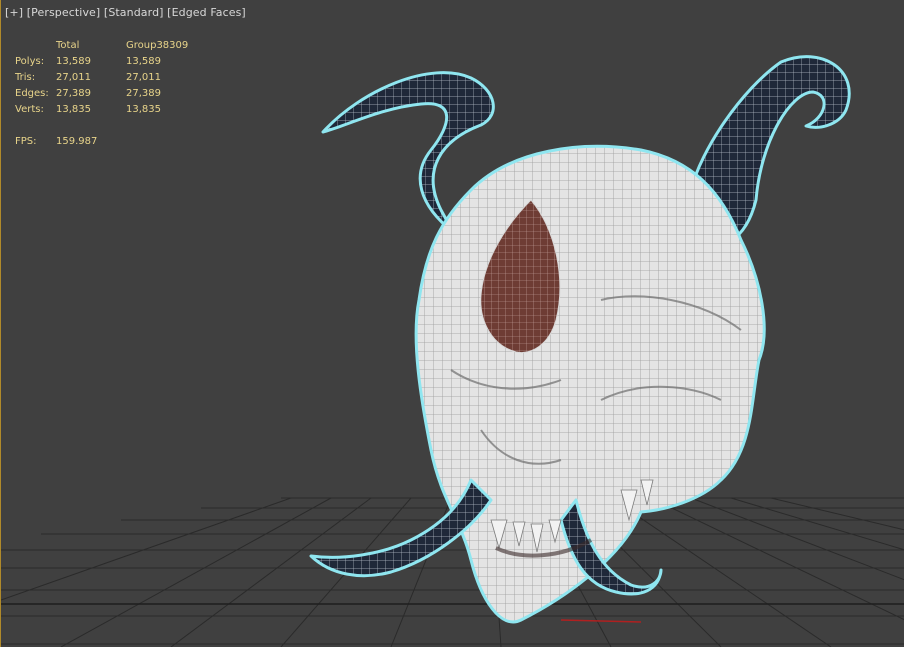 The image size is (904, 647). I want to click on stat-group: 13,835, so click(143, 109).